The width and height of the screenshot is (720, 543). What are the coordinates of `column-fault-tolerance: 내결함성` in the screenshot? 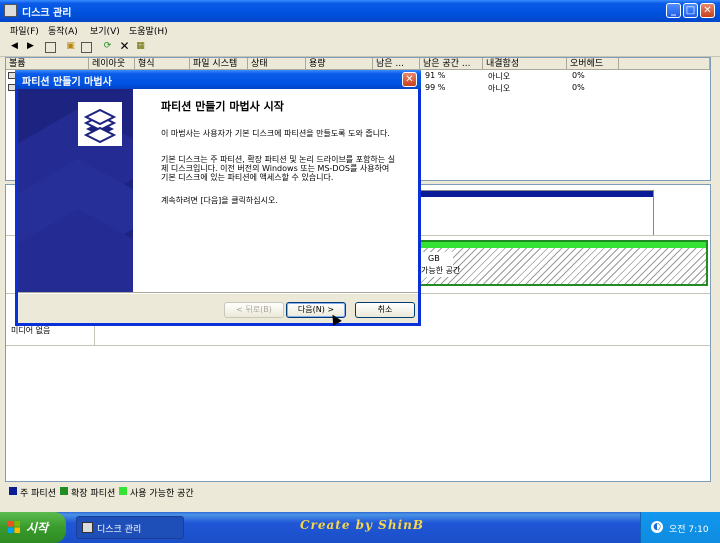 It's located at (525, 64).